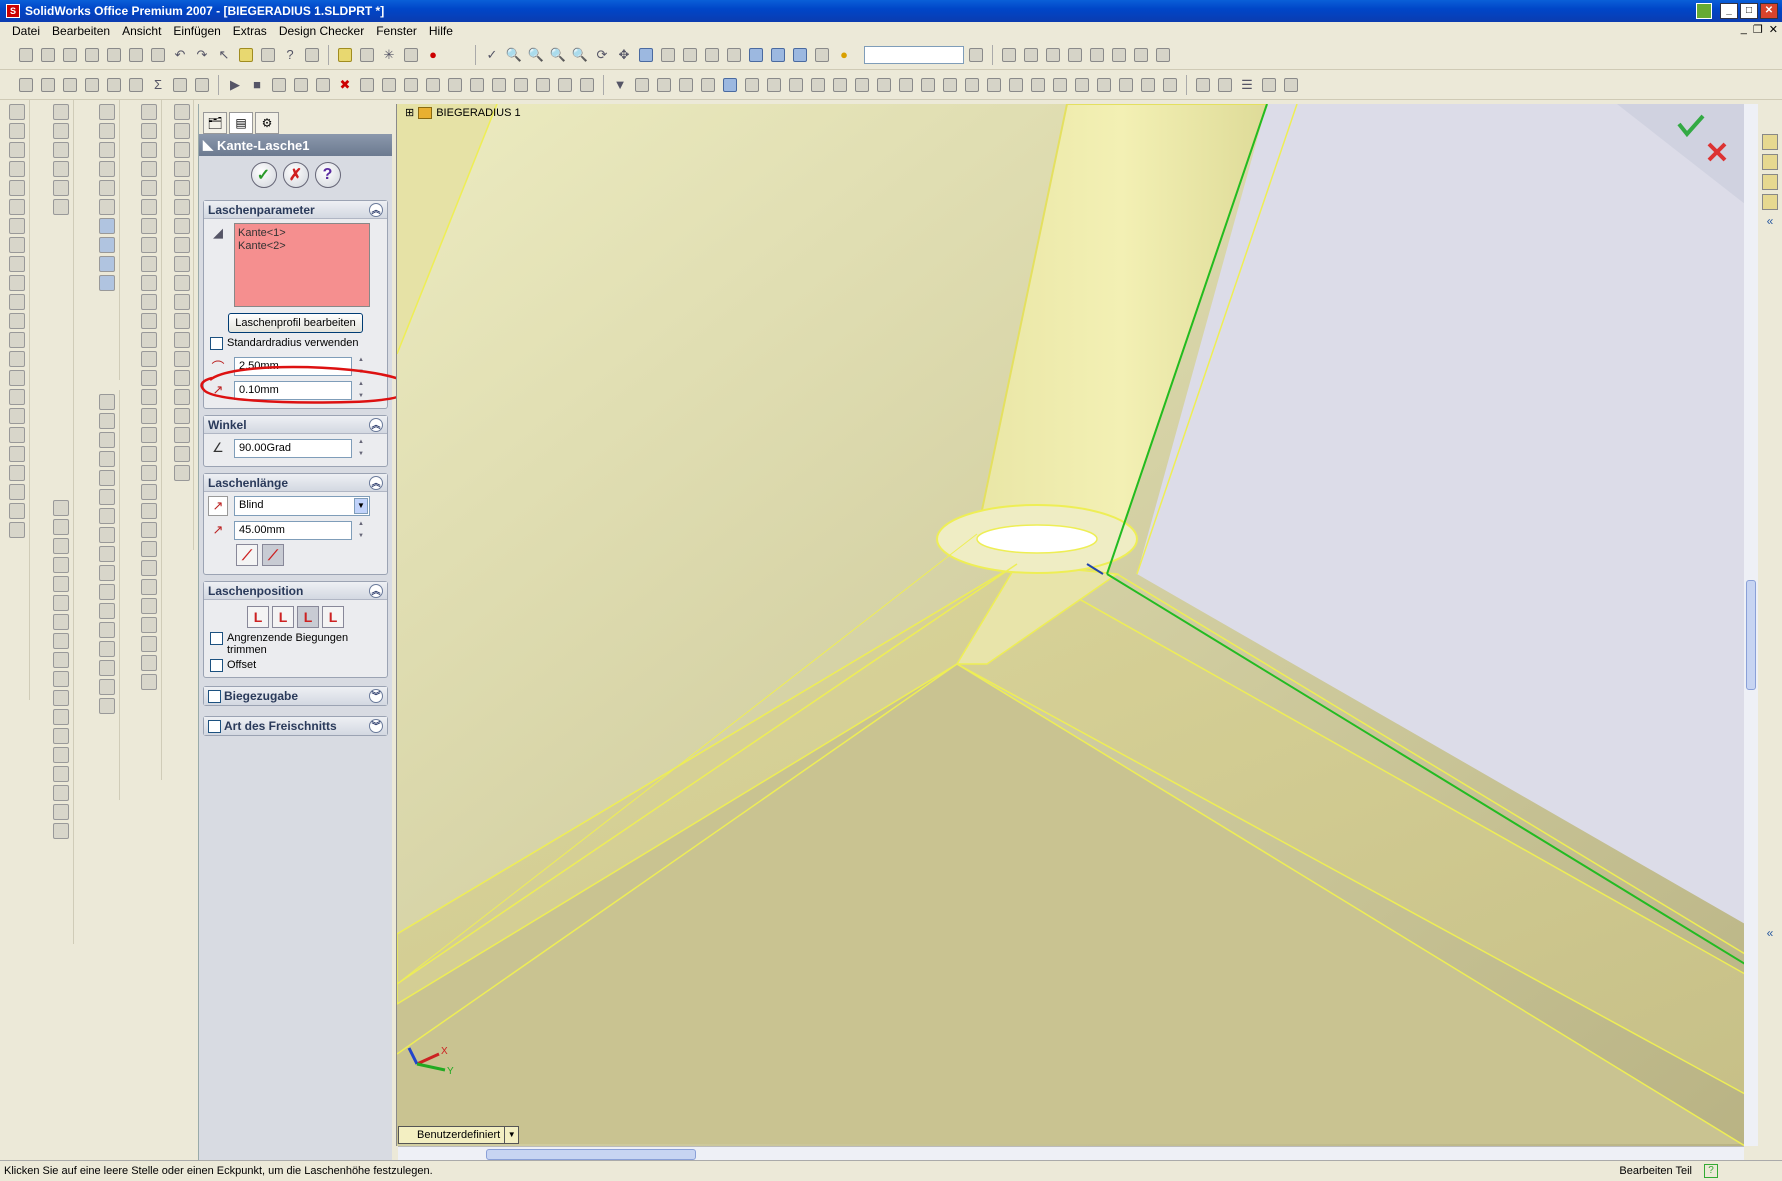 This screenshot has height=1181, width=1782. Describe the element at coordinates (800, 55) in the screenshot. I see `section-view-icon` at that location.